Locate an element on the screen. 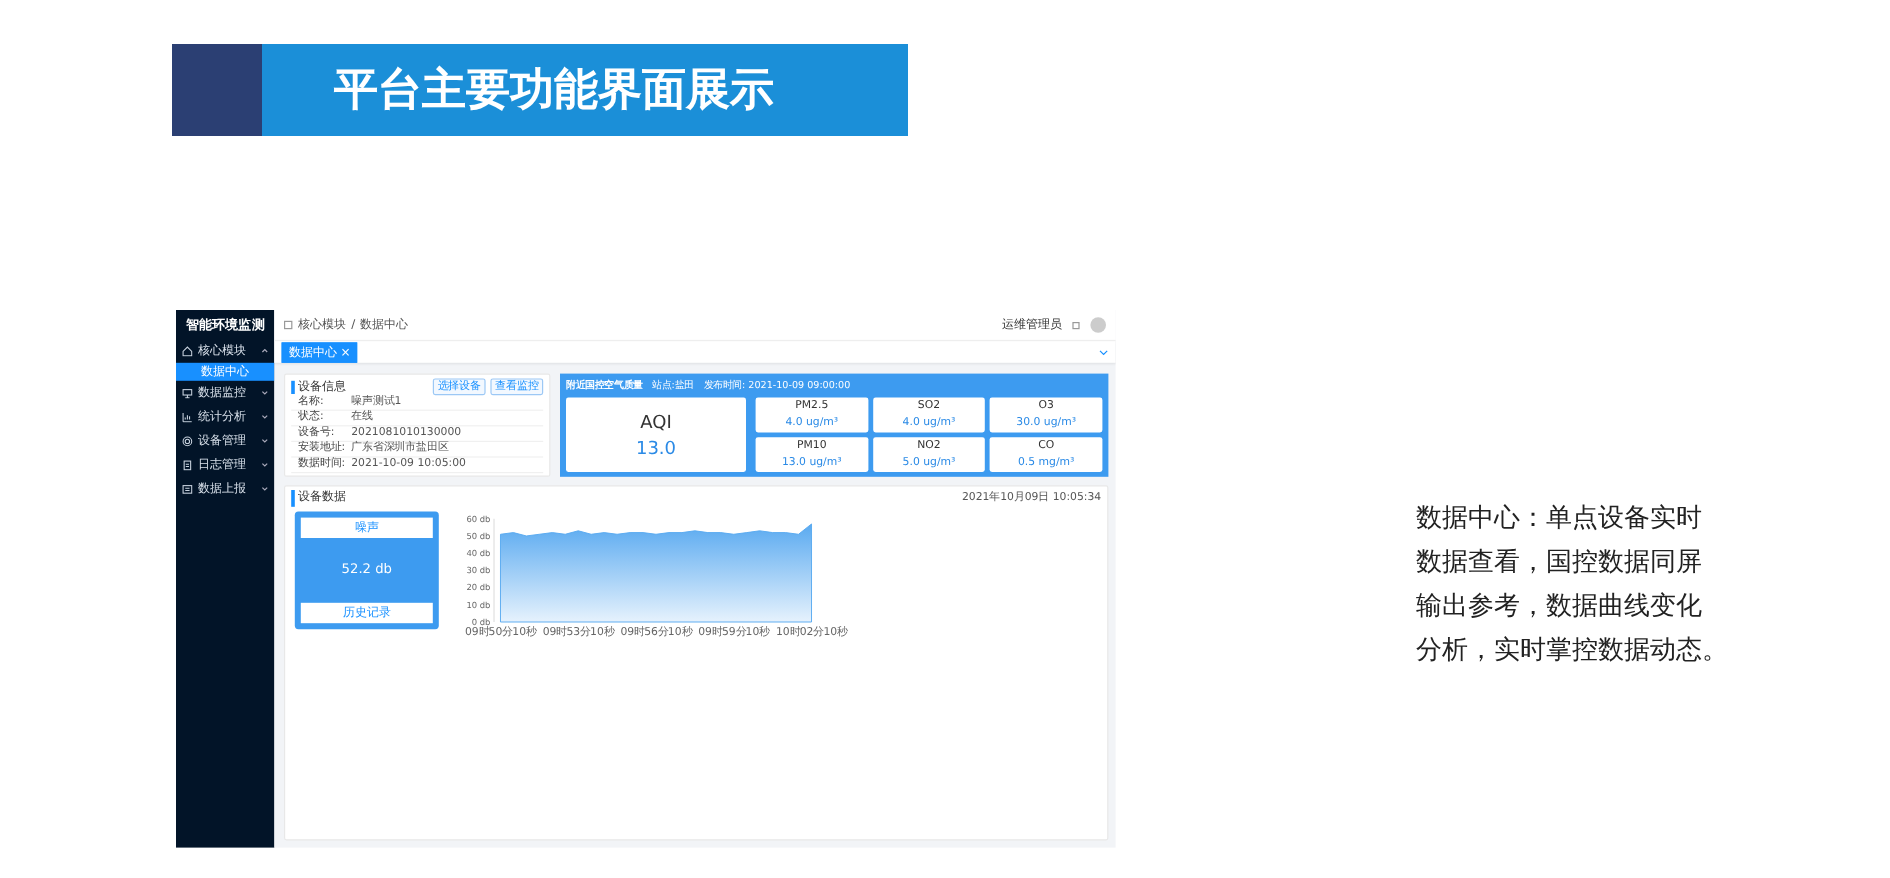  home-icon is located at coordinates (288, 325).